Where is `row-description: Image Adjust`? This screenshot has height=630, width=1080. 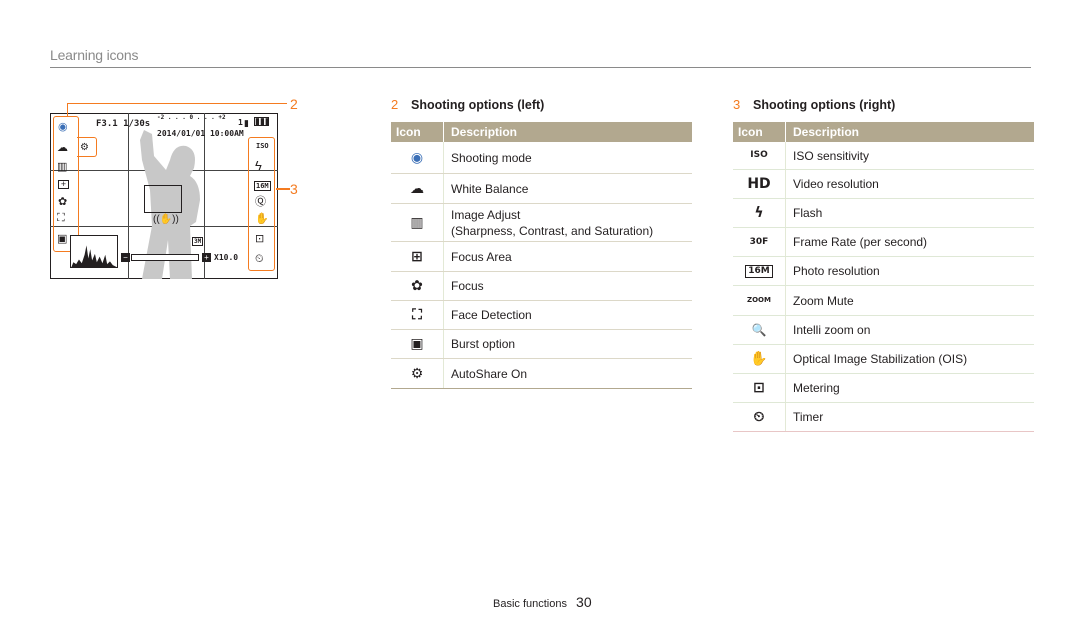
row-description: Image Adjust is located at coordinates (486, 214).